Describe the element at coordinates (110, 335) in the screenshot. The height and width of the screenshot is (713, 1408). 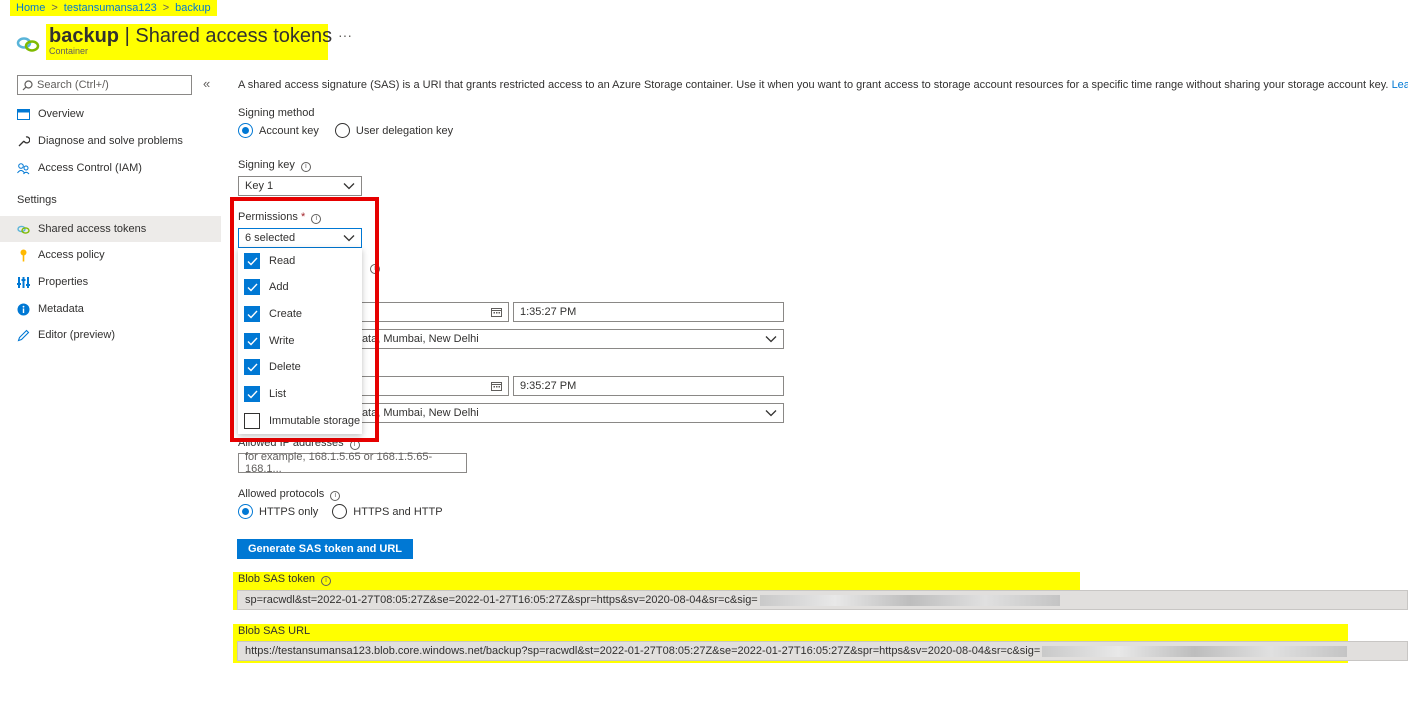
I see `sidebar-item-editor: Editor (preview)` at that location.